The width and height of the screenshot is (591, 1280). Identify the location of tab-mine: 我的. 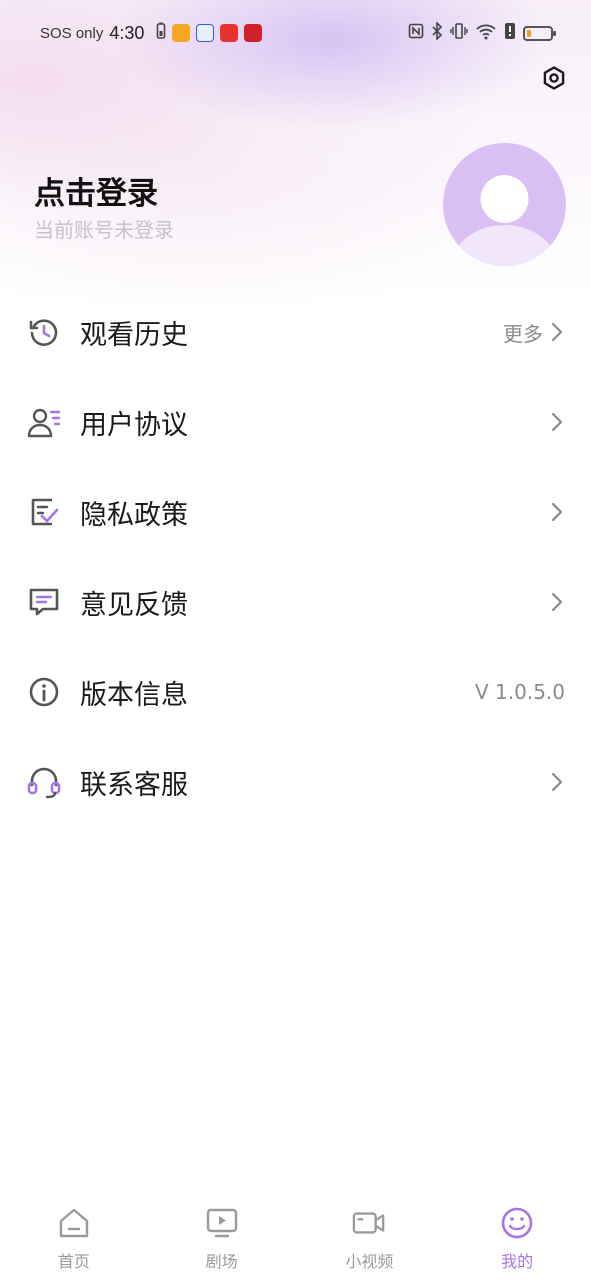
(517, 1238).